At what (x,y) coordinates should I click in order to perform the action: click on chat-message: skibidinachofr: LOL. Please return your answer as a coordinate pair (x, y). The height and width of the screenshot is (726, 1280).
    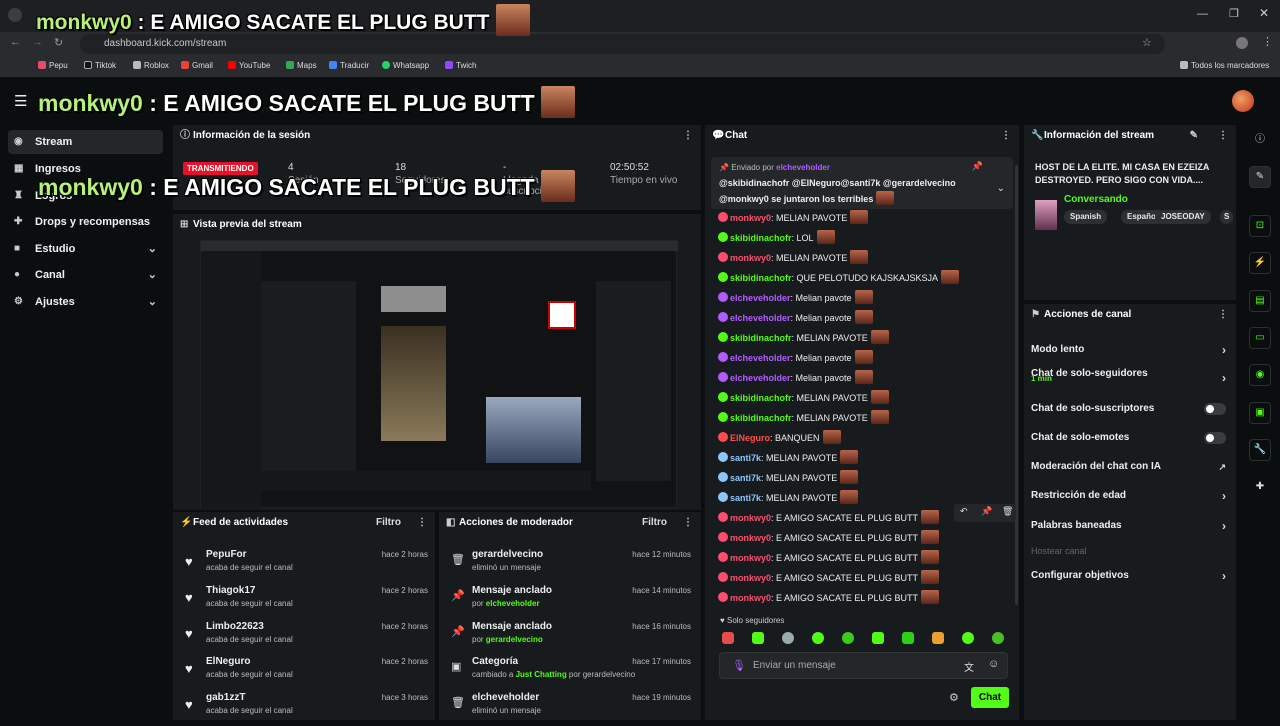
    Looking at the image, I should click on (776, 238).